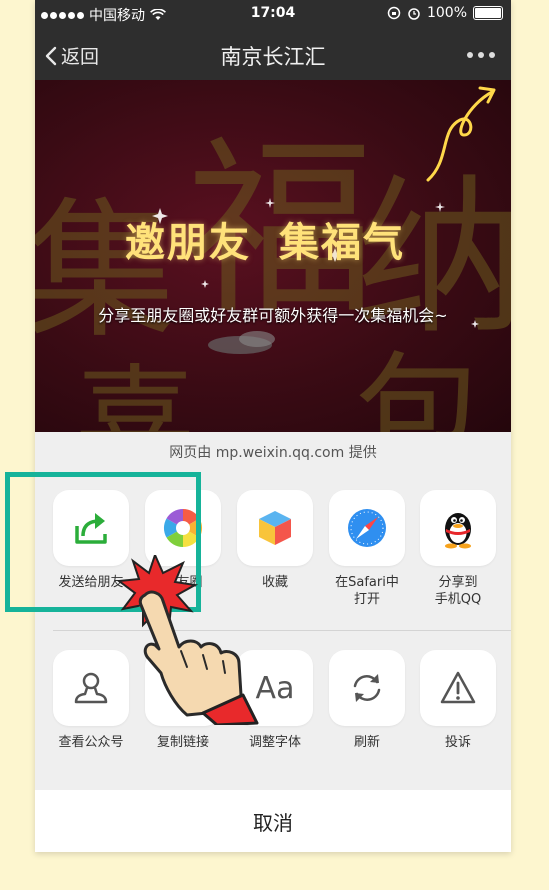 Image resolution: width=549 pixels, height=890 pixels. I want to click on refresh-icon, so click(367, 688).